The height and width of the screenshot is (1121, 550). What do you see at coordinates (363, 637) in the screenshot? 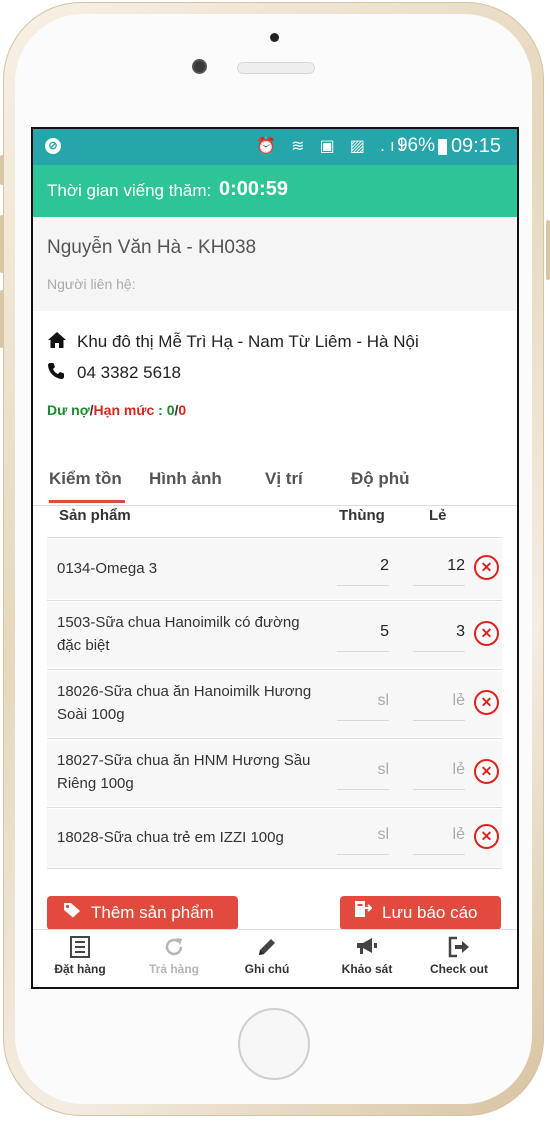
I see `case-qty-input: 5` at bounding box center [363, 637].